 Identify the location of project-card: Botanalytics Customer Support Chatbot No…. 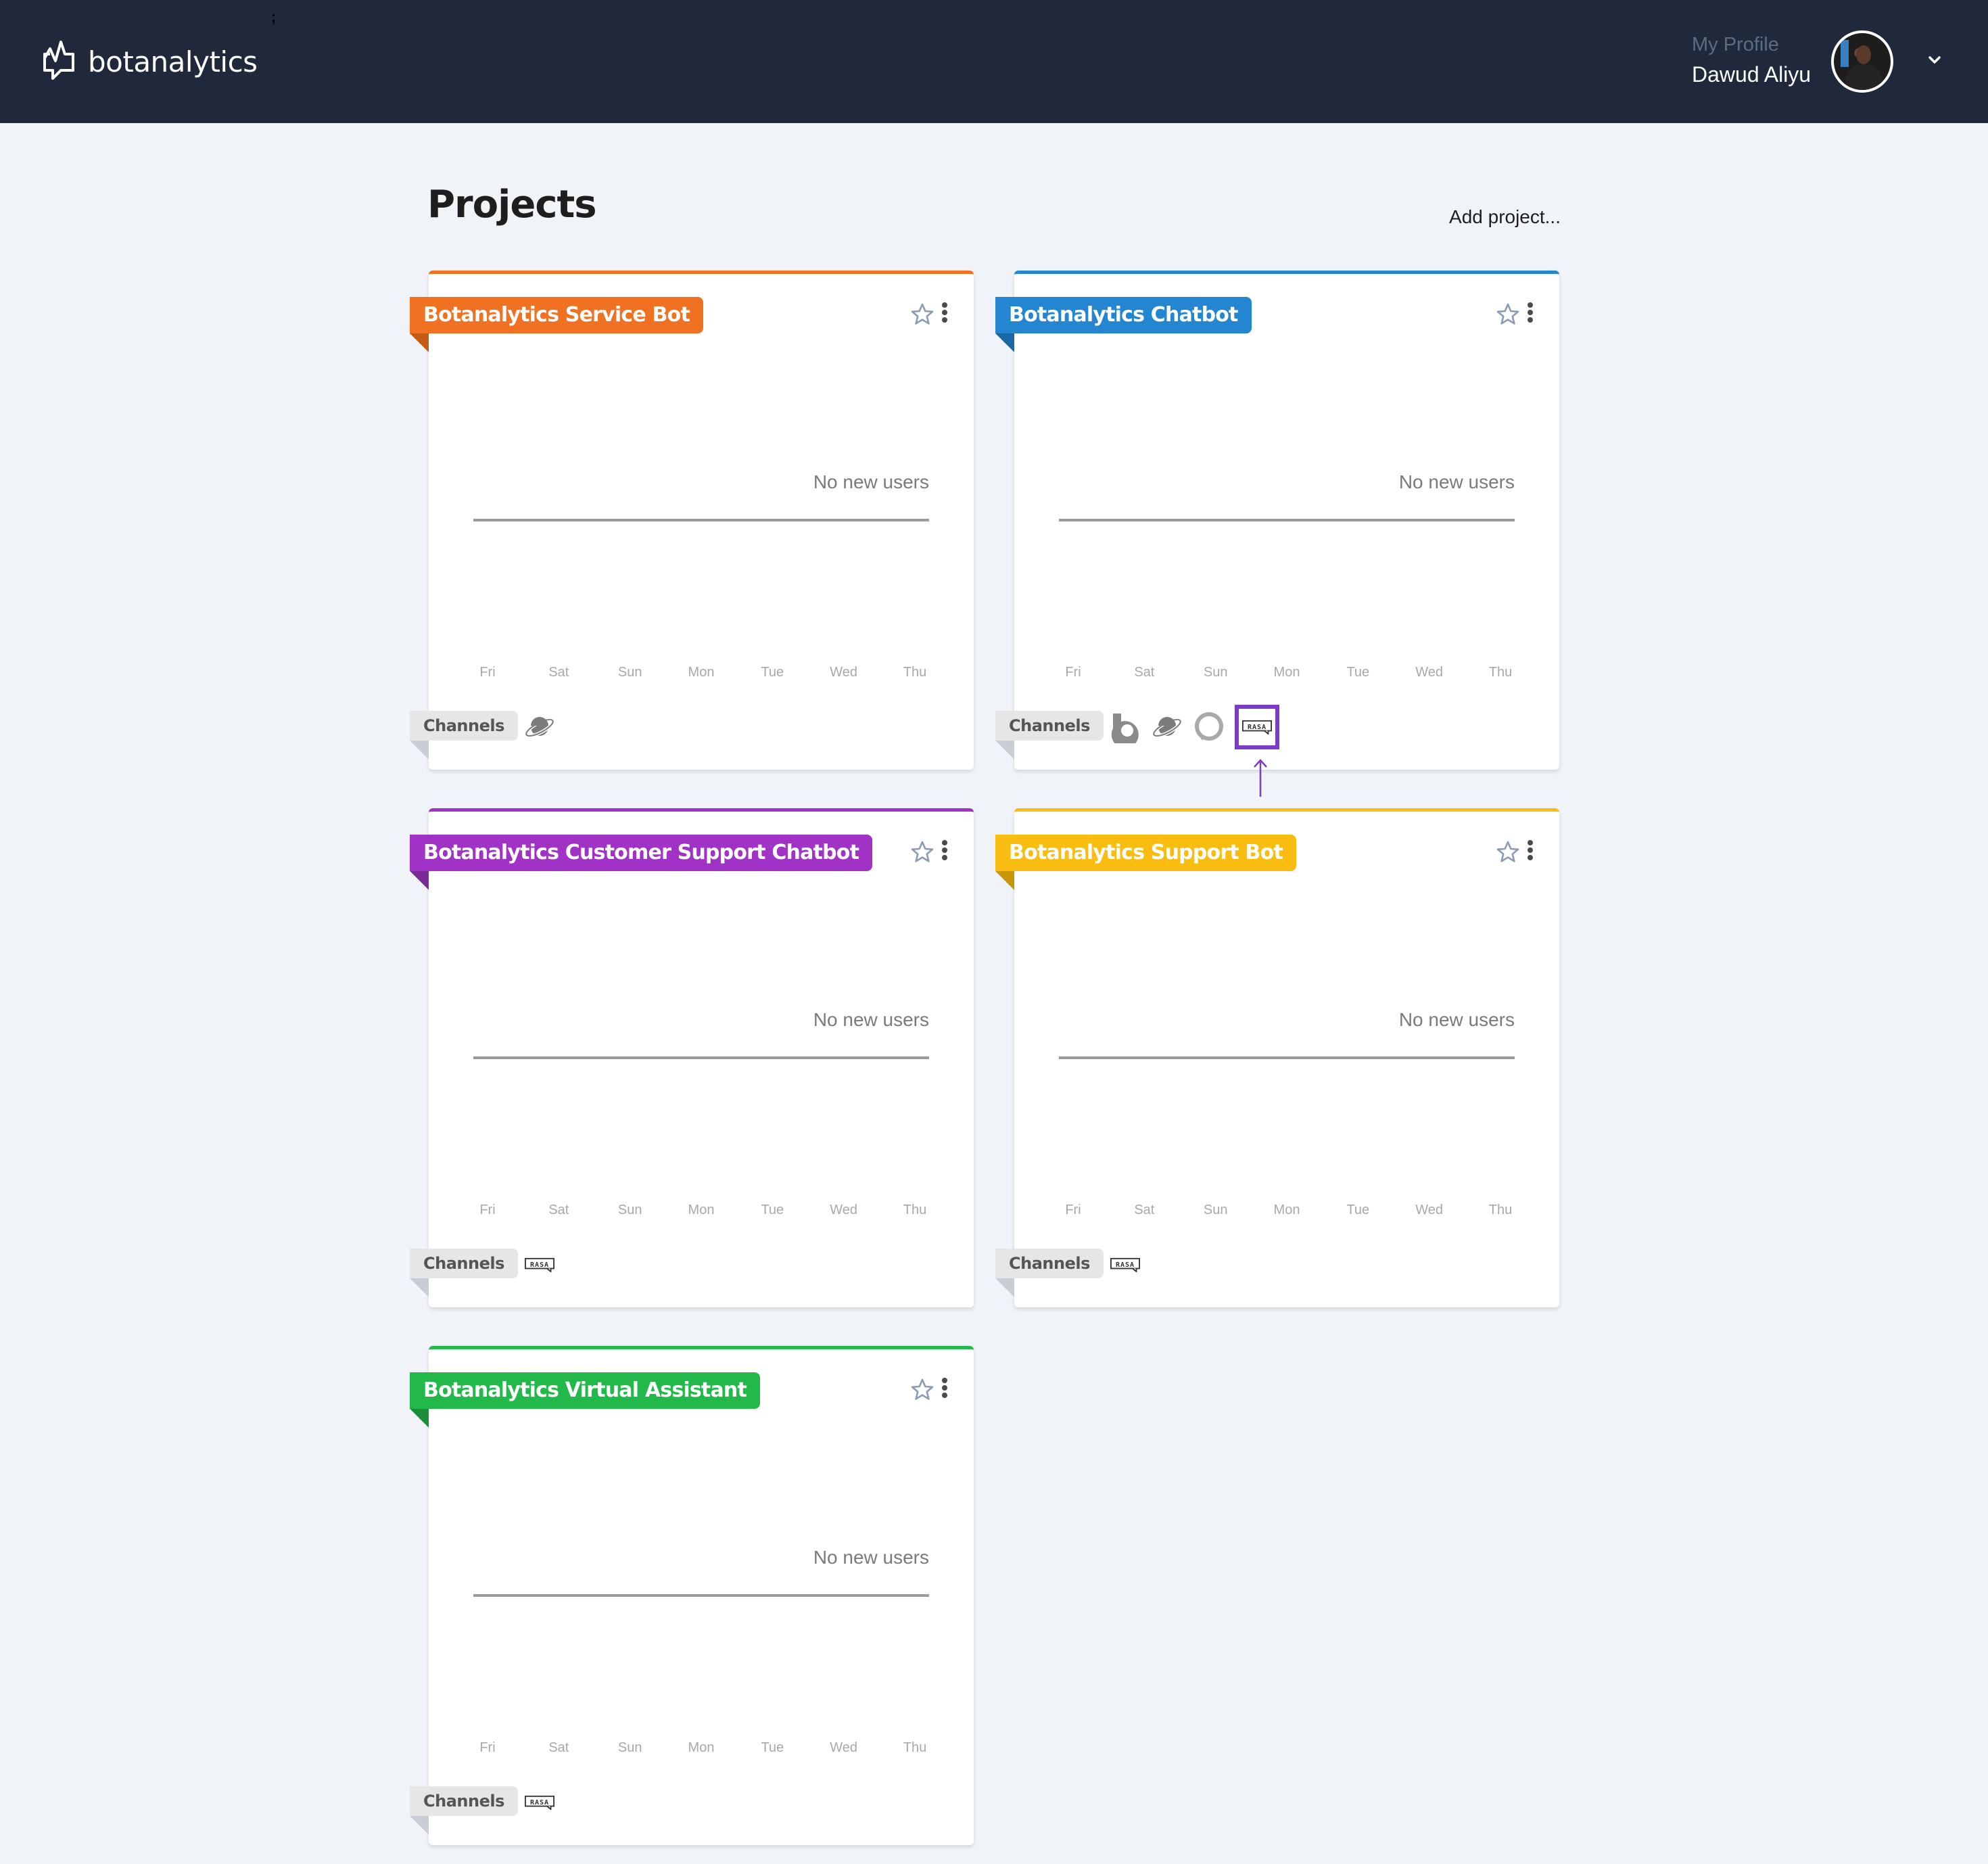
(692, 1057).